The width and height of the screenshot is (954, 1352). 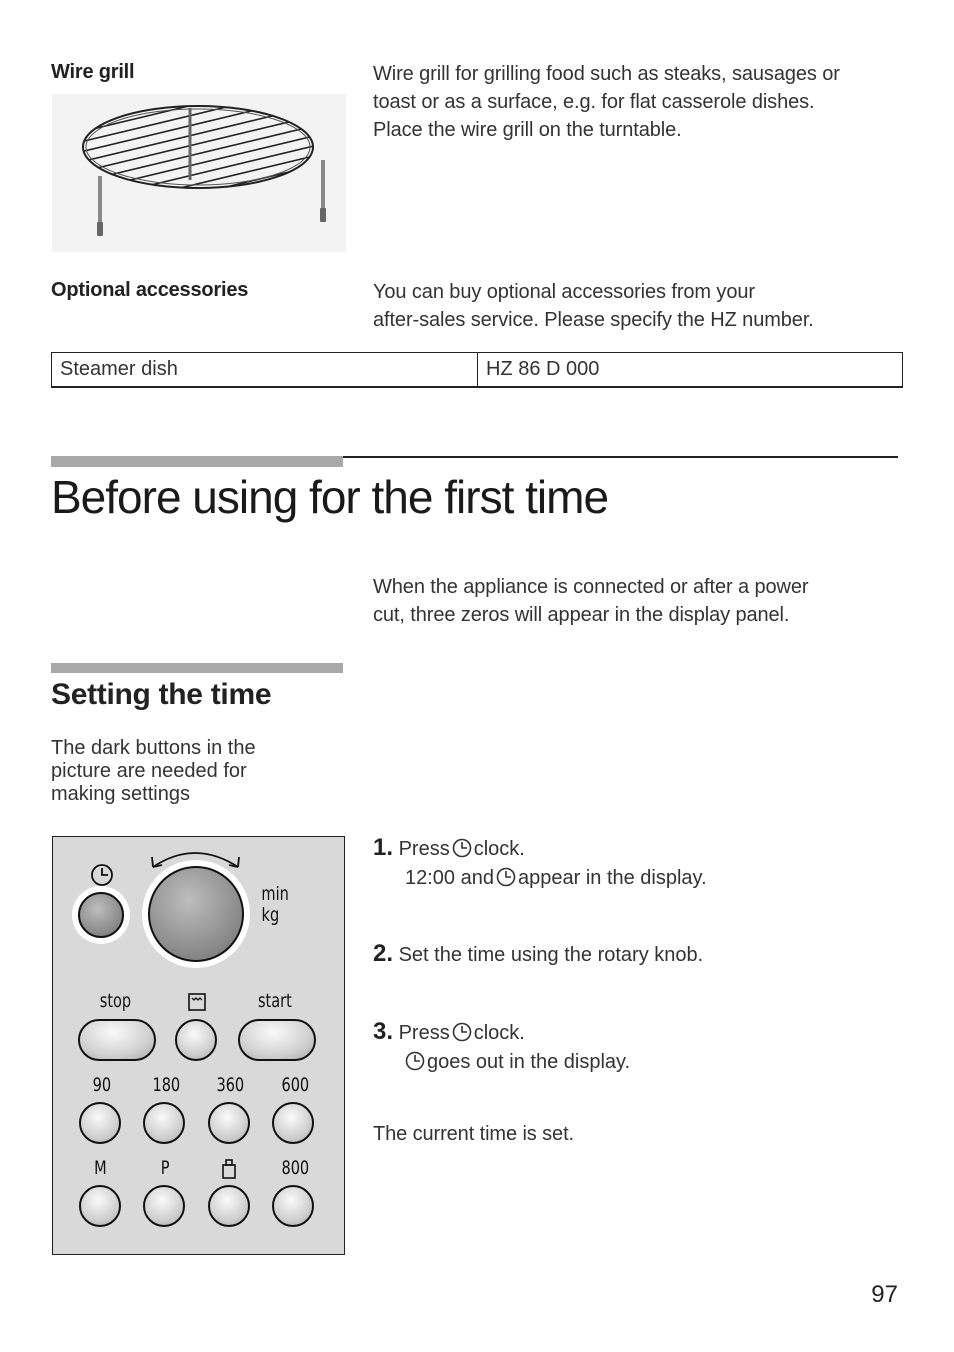 I want to click on memory-label: M, so click(x=100, y=1168).